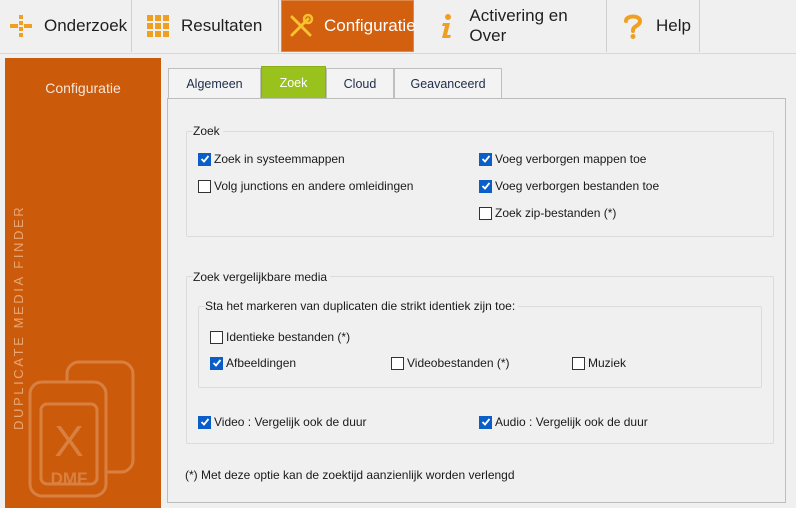  I want to click on nav-label: Onderzoek, so click(86, 25).